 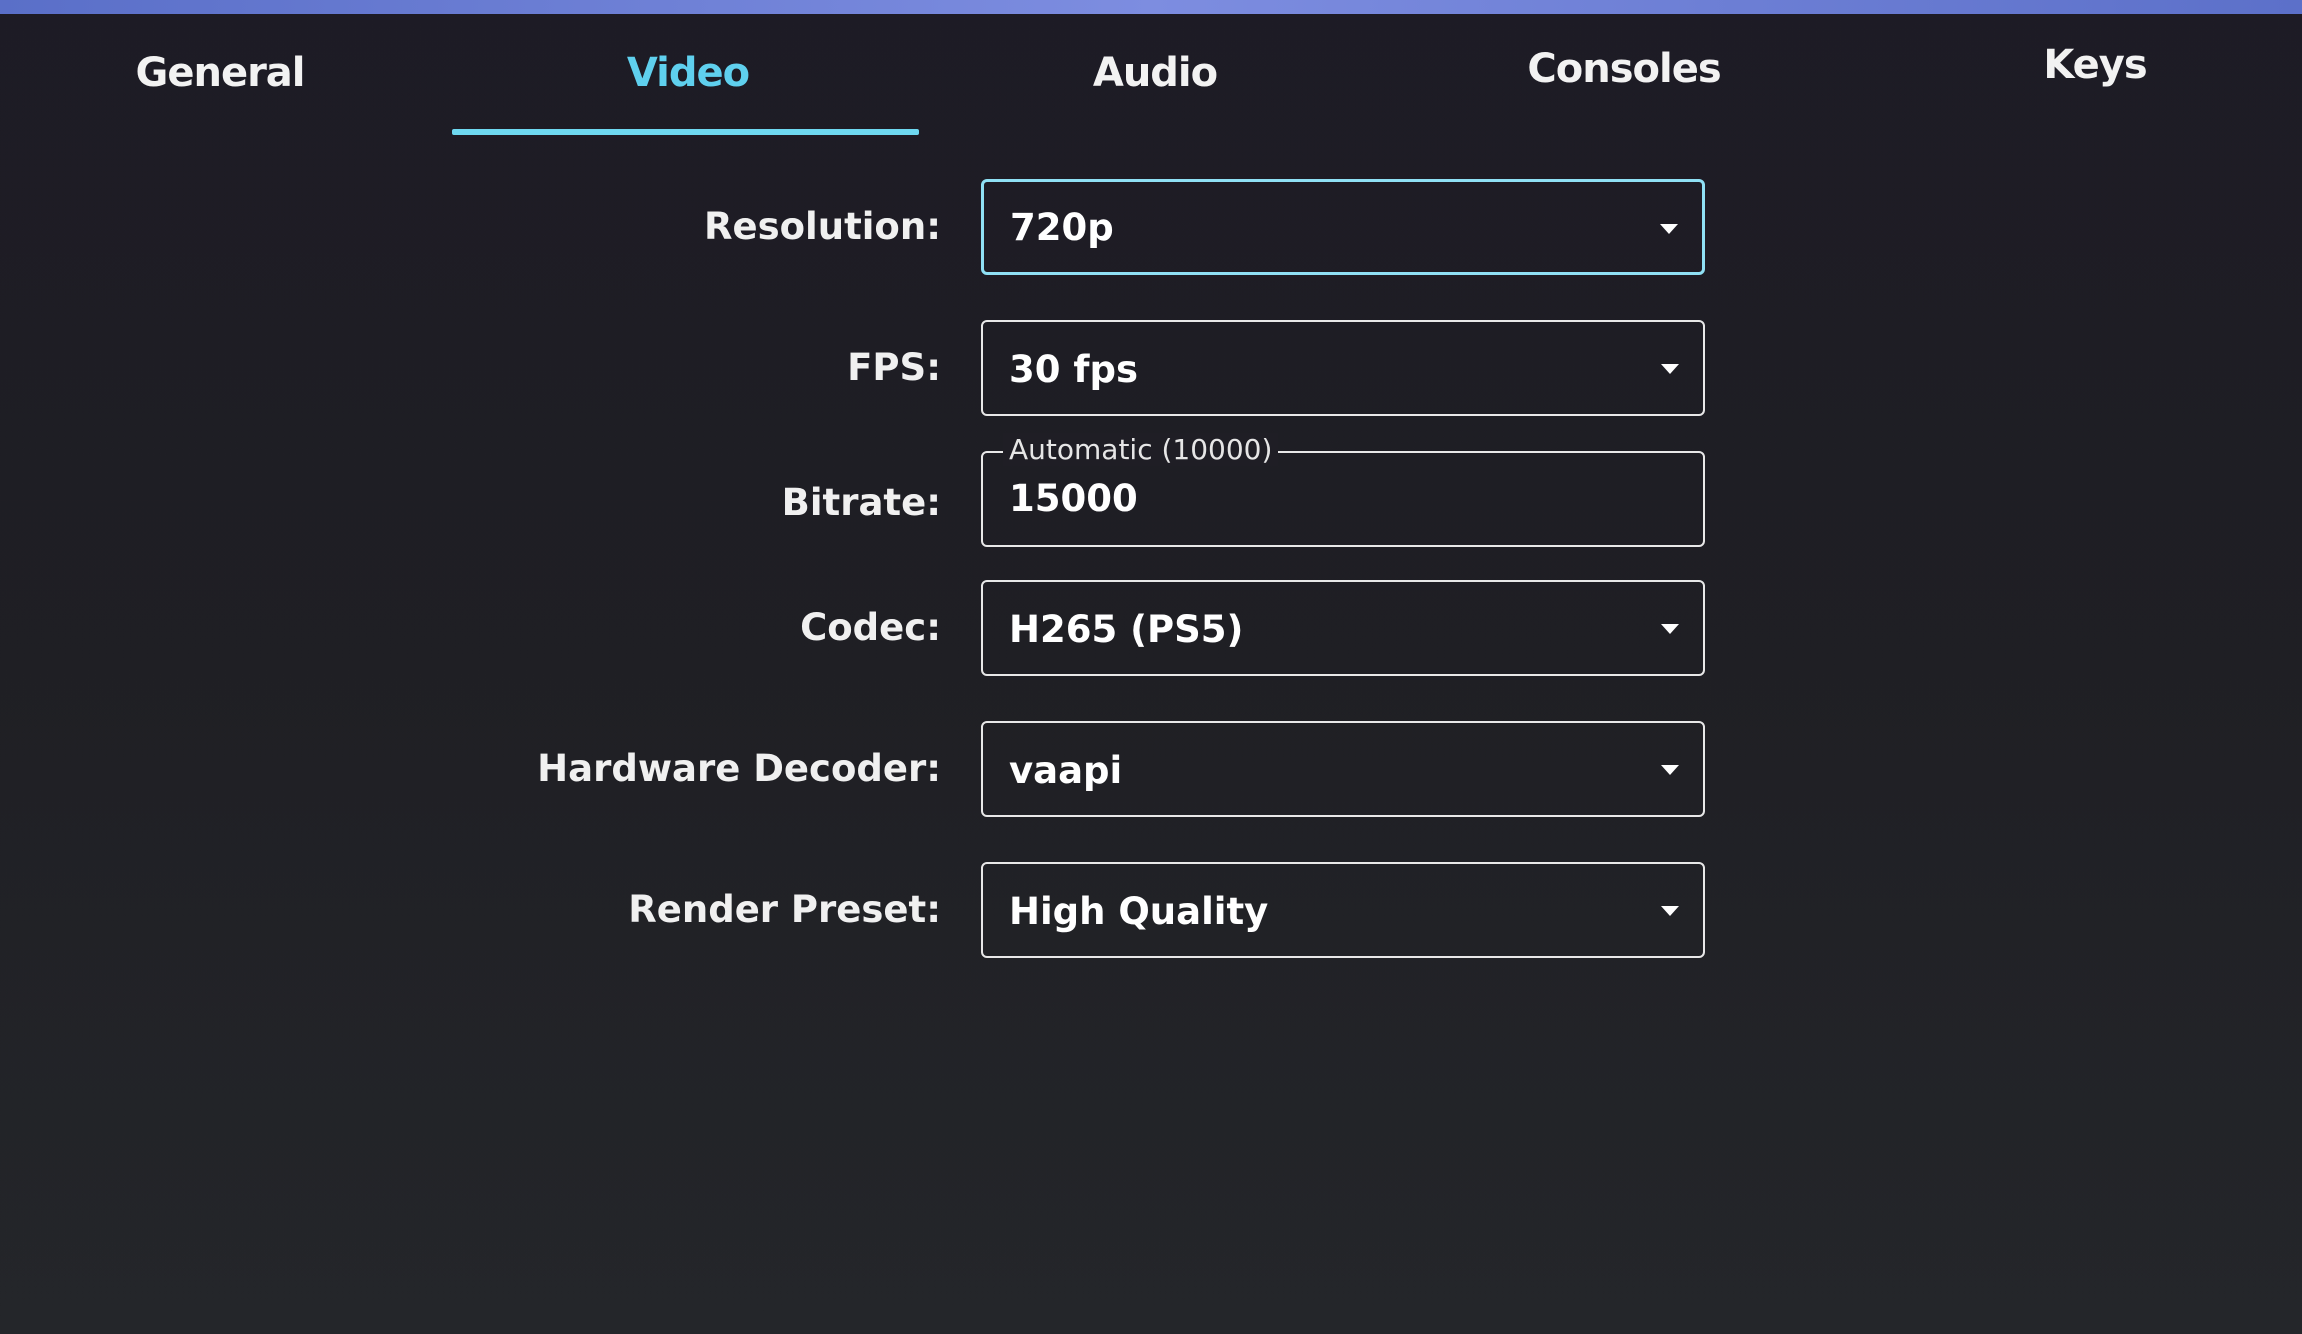 I want to click on codec-row: Codec: H265 (PS5), so click(x=1151, y=630).